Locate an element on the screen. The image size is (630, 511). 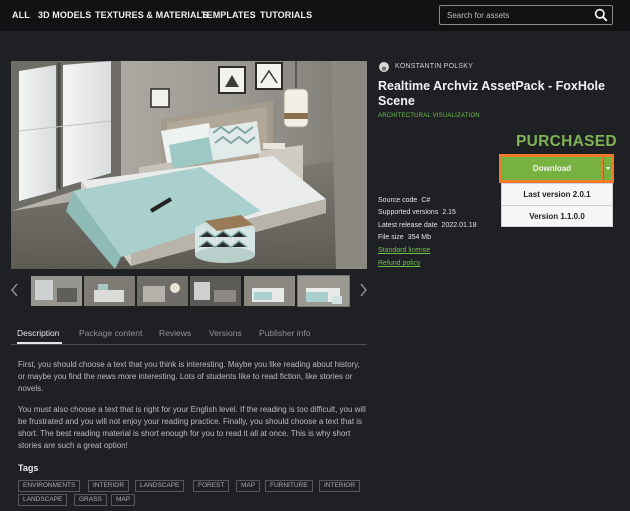
caret-down-icon is located at coordinates (608, 168).